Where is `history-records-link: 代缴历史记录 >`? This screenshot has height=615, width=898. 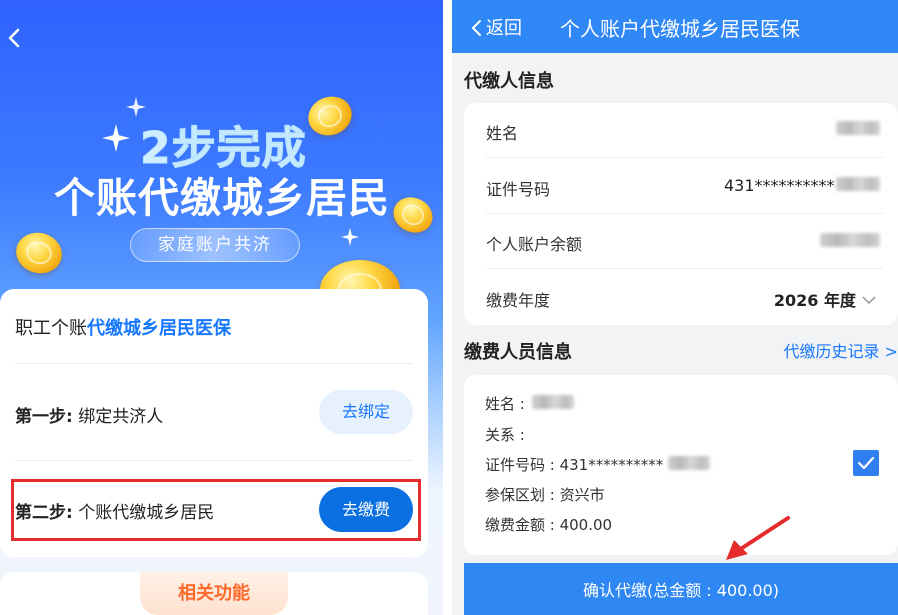
history-records-link: 代缴历史记录 > is located at coordinates (841, 350).